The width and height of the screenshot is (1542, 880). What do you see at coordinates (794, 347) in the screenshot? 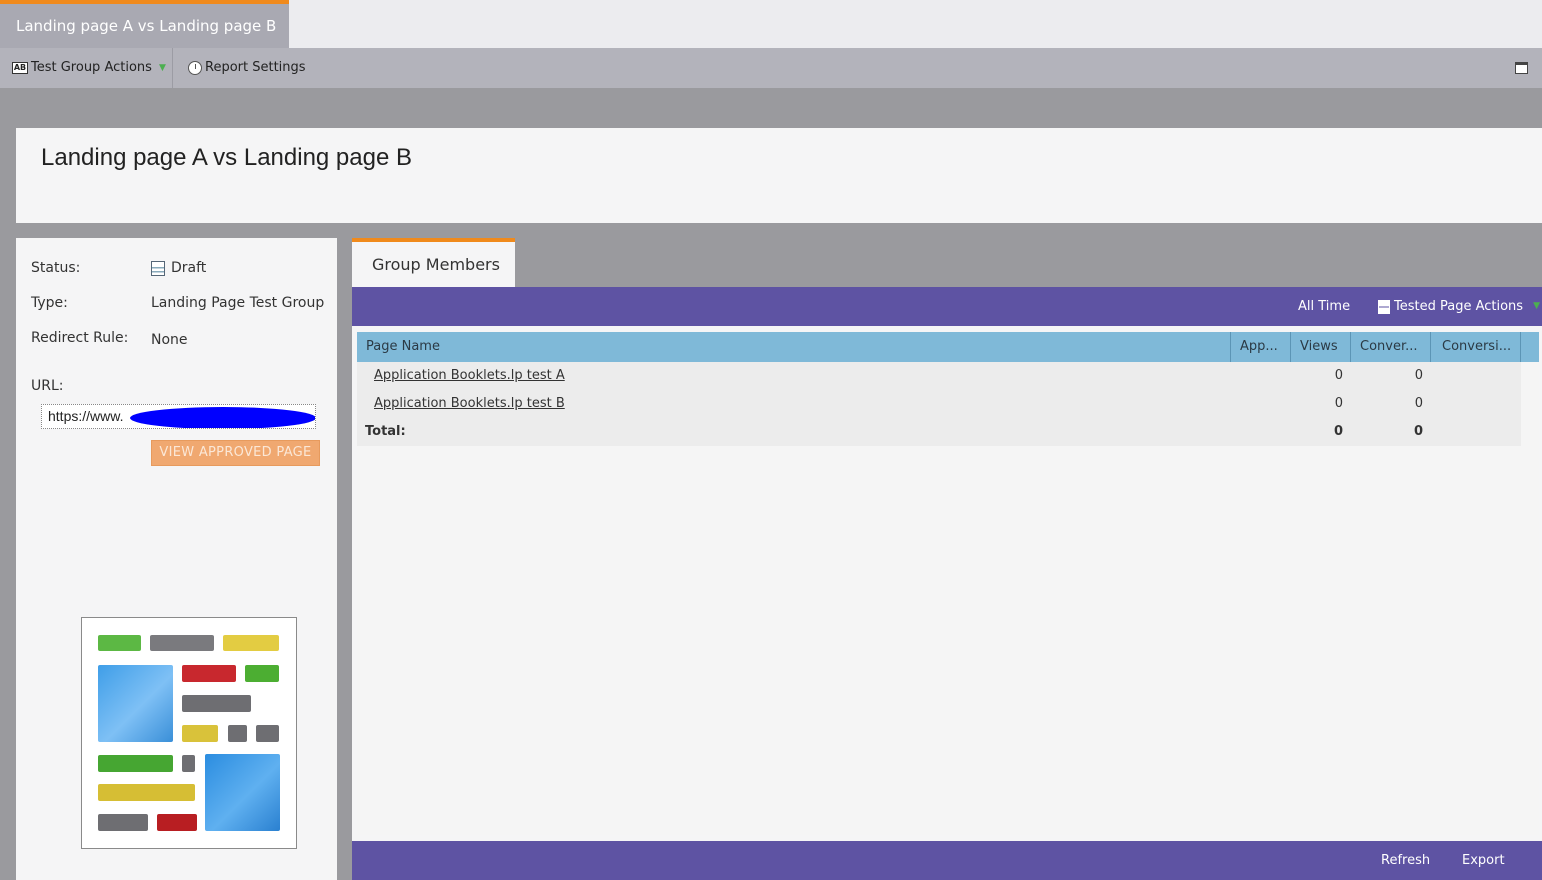
I see `column-header-page-name: Page Name` at bounding box center [794, 347].